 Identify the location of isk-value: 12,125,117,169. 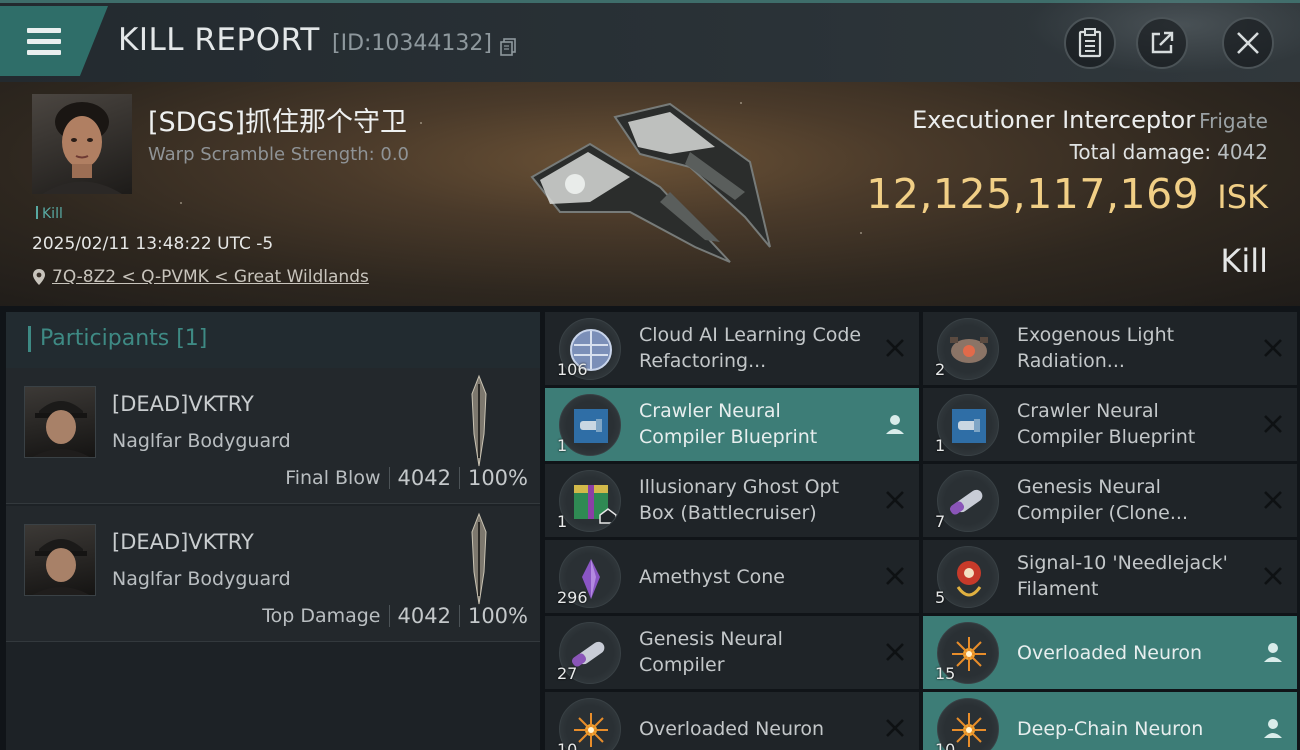
(1033, 194).